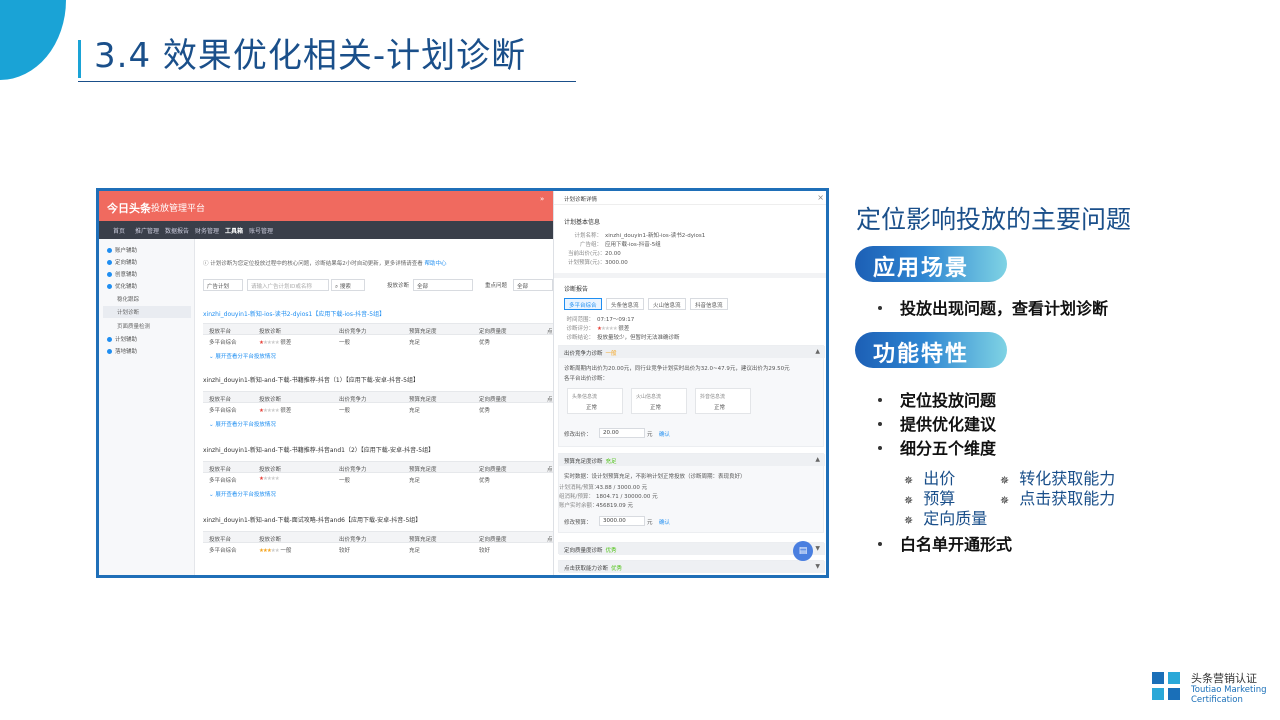  What do you see at coordinates (723, 401) in the screenshot?
I see `platform-bid-card: 抖音信息流 正常` at bounding box center [723, 401].